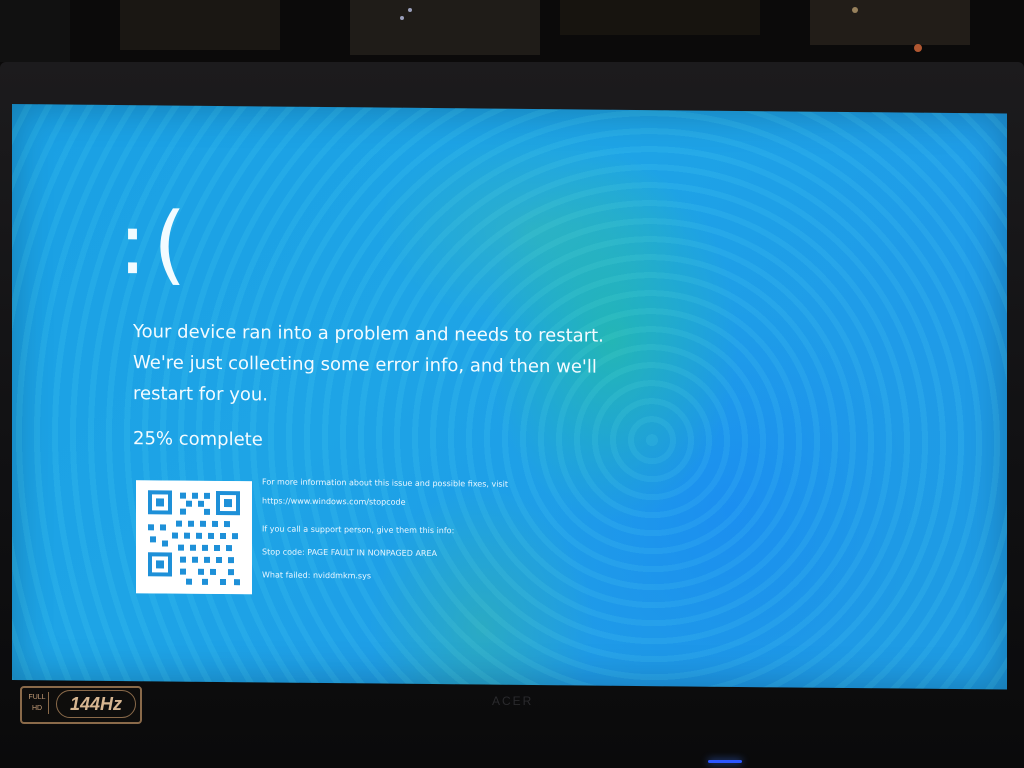 This screenshot has width=1024, height=768. Describe the element at coordinates (198, 439) in the screenshot. I see `progress-text: 25% complete` at that location.